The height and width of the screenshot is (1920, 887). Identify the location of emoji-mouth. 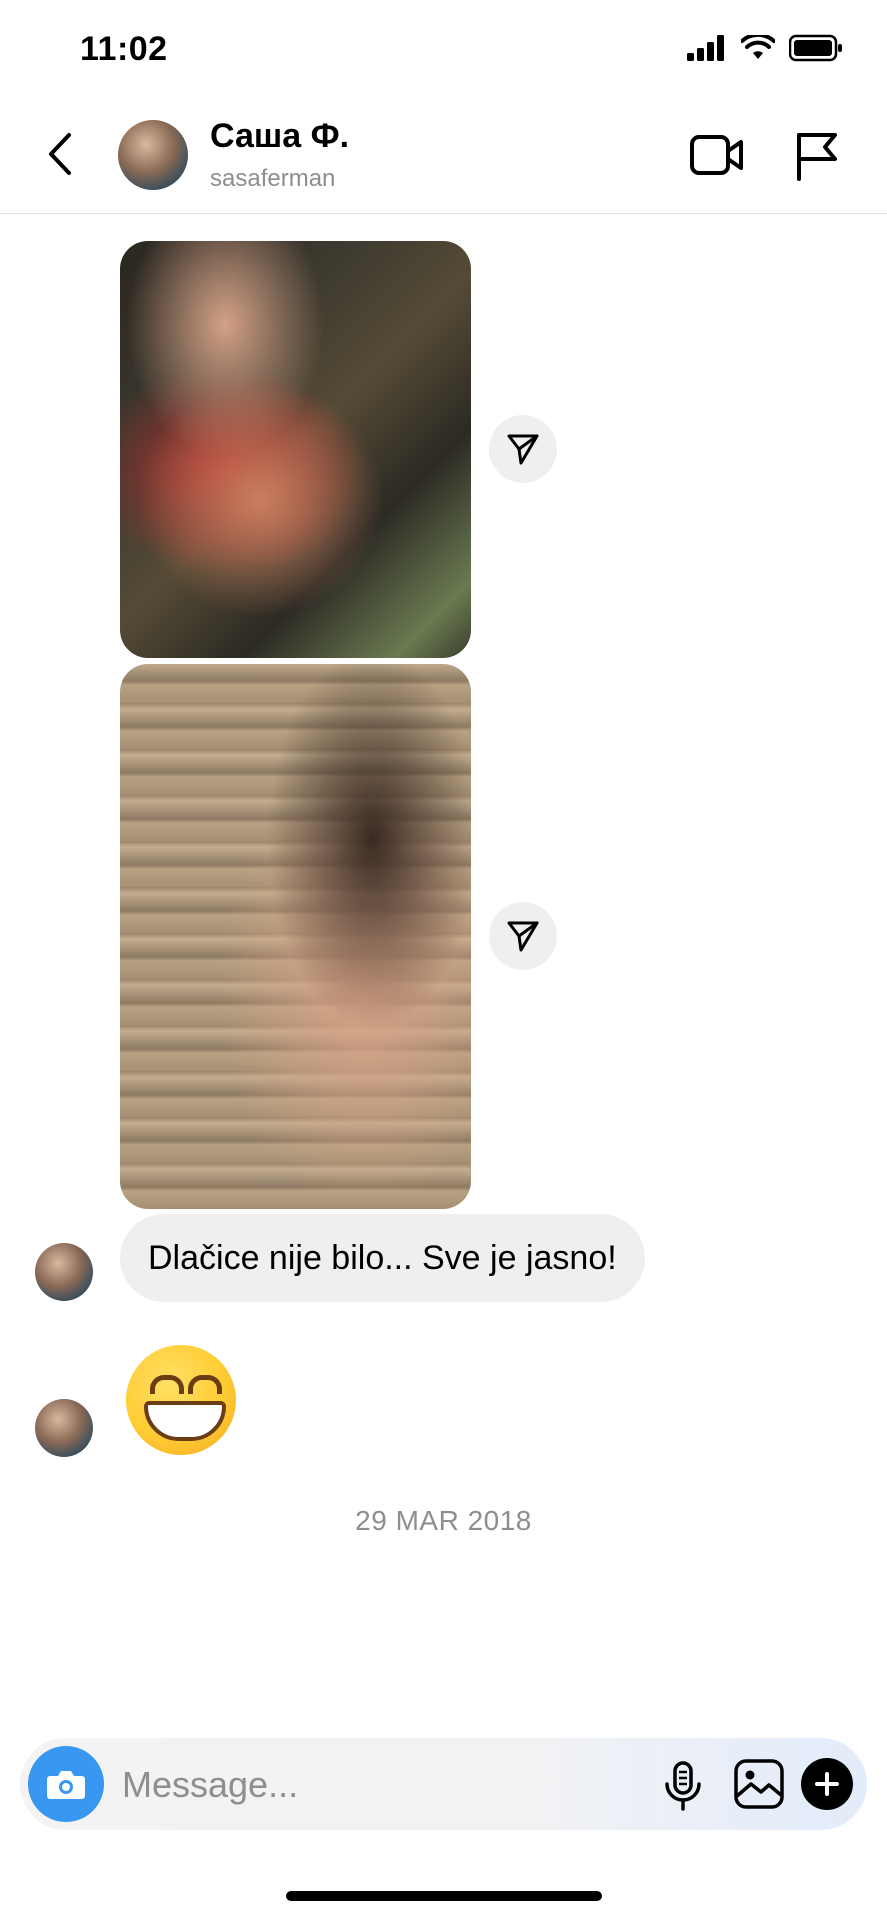
(185, 1421).